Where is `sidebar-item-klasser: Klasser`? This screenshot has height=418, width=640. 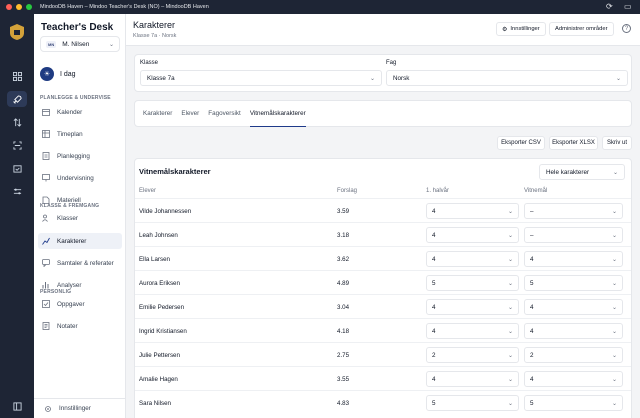 sidebar-item-klasser: Klasser is located at coordinates (80, 218).